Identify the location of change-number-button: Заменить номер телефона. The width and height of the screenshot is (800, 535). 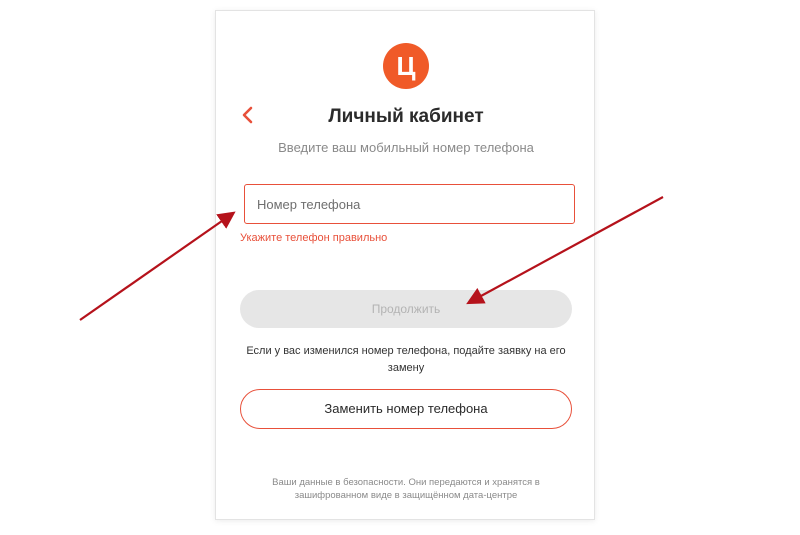
(406, 409).